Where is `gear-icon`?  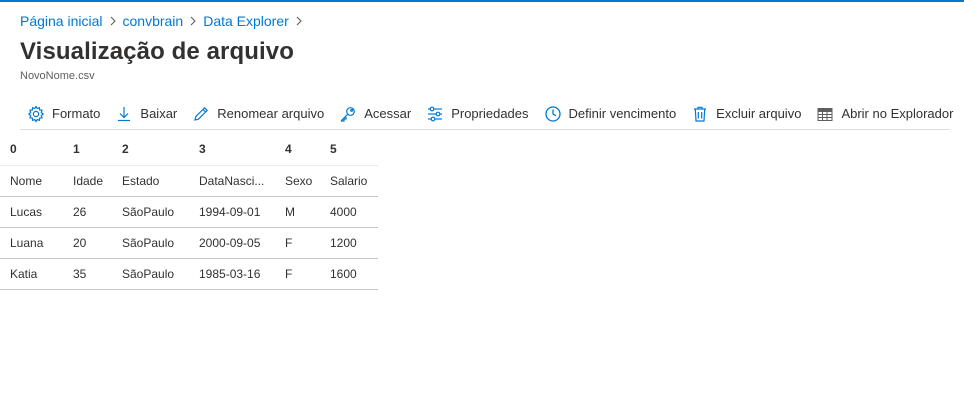 gear-icon is located at coordinates (36, 114).